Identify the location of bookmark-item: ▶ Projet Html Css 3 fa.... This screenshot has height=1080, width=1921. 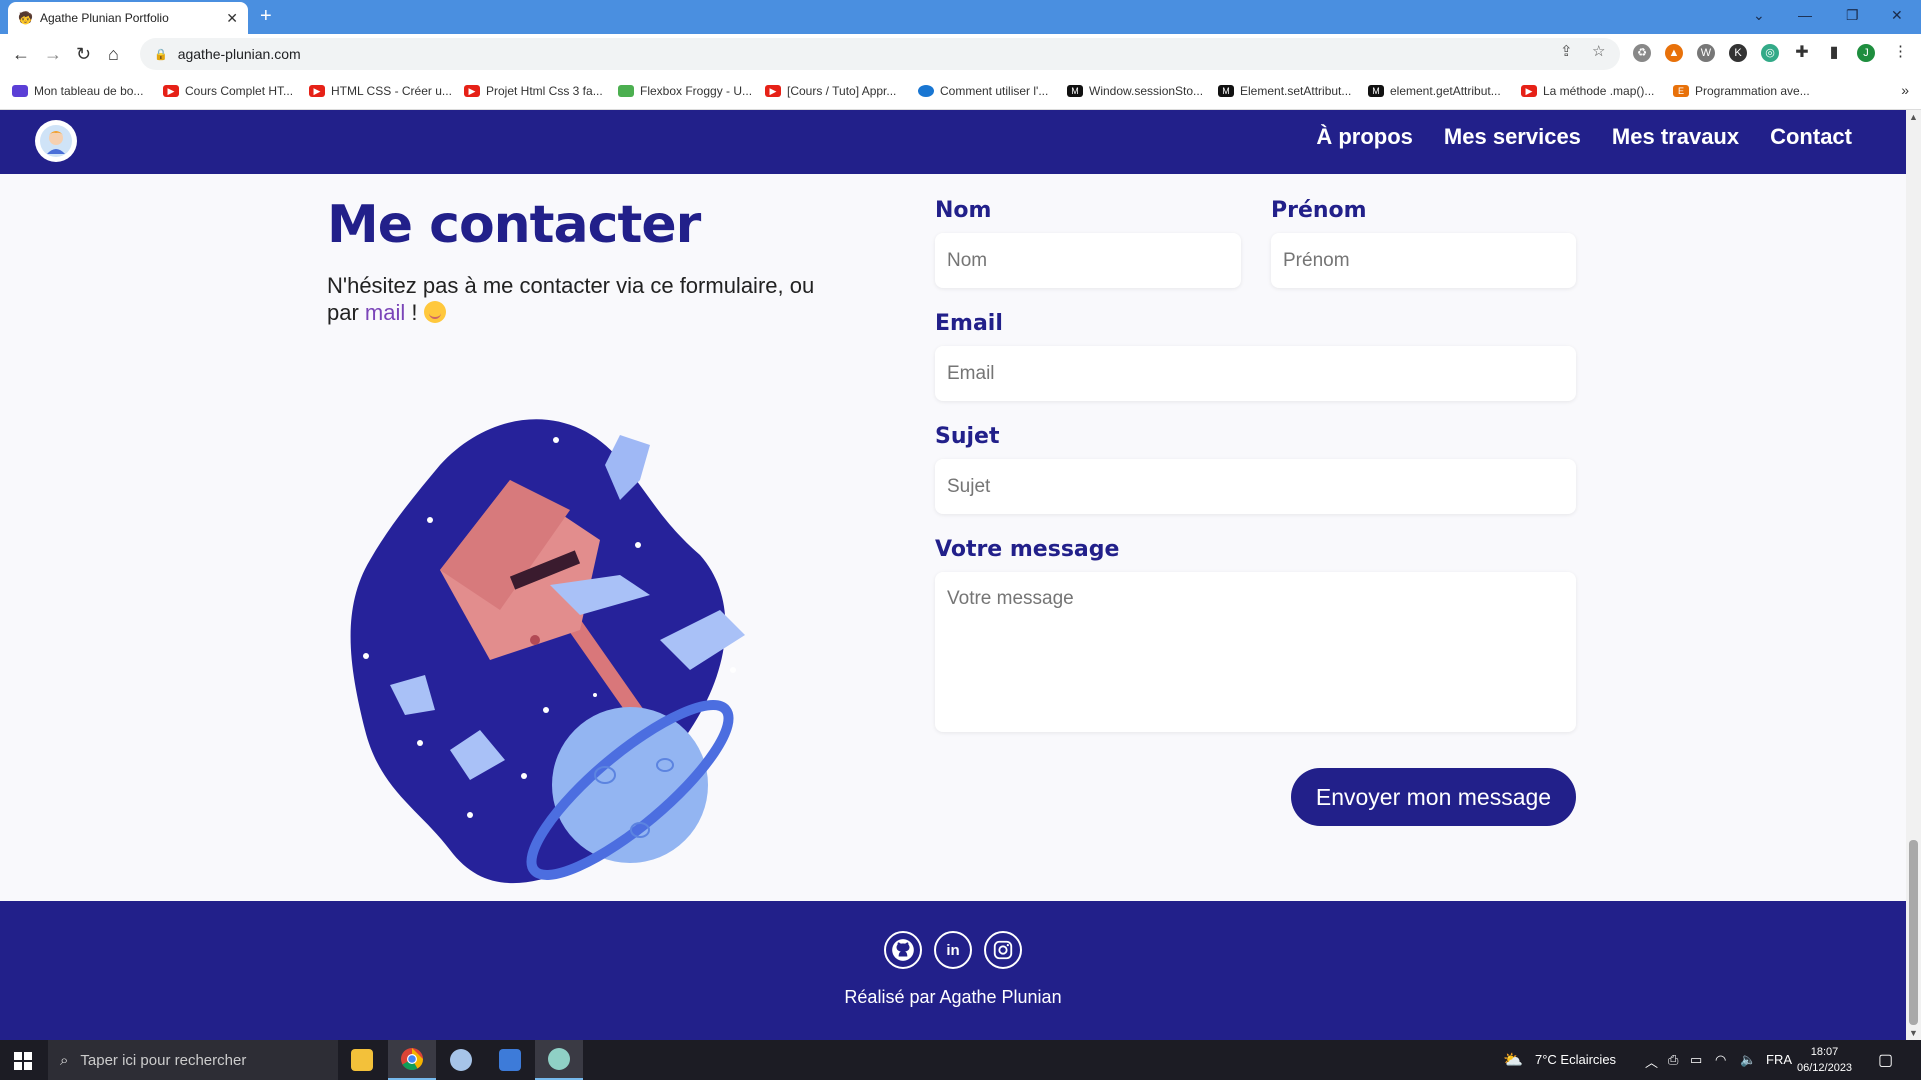
(533, 91).